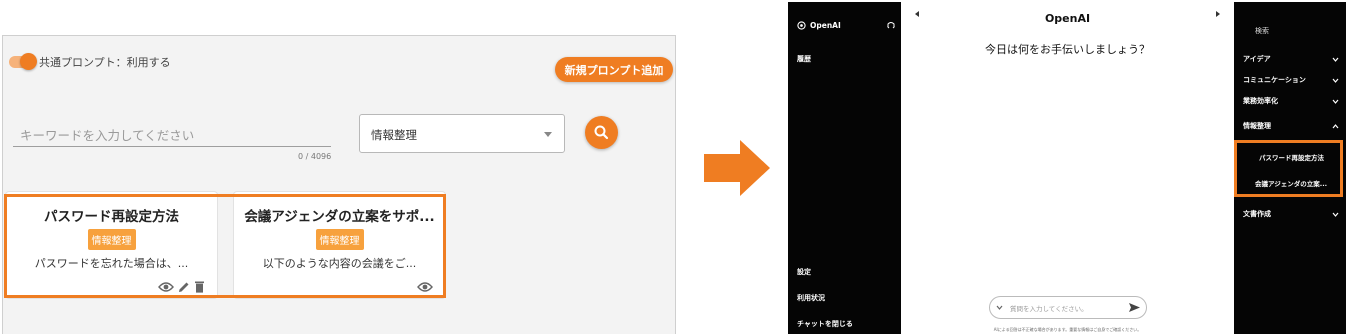  Describe the element at coordinates (1257, 214) in the screenshot. I see `category-label: 文書作成` at that location.